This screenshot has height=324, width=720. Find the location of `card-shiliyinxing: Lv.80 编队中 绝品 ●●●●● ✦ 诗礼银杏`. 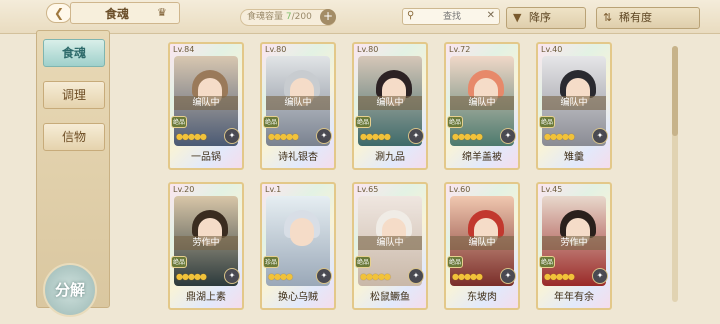

card-shiliyinxing: Lv.80 编队中 绝品 ●●●●● ✦ 诗礼银杏 is located at coordinates (298, 106).